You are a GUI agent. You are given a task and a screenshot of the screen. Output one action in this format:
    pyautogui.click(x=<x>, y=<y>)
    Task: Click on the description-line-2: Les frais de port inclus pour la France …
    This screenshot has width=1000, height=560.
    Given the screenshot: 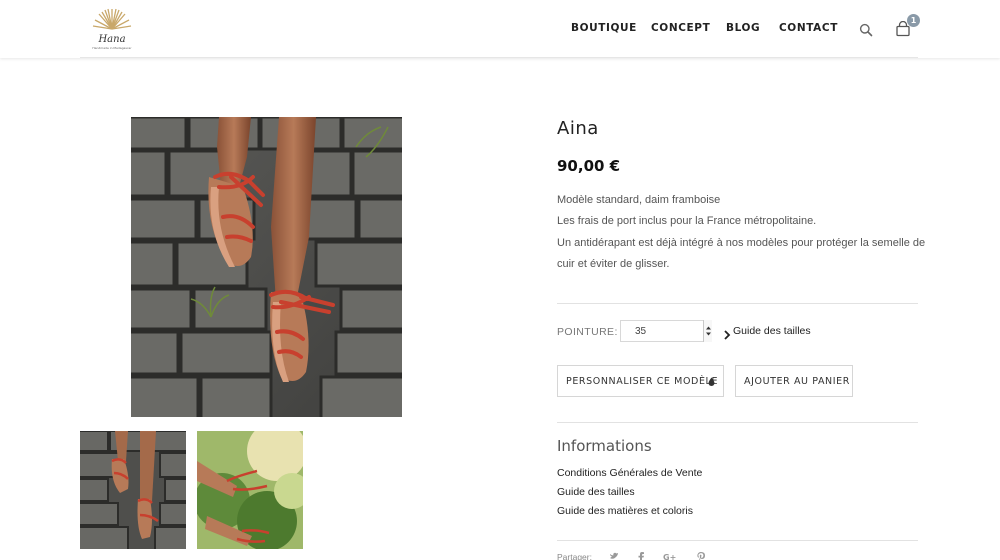 What is the action you would take?
    pyautogui.click(x=687, y=221)
    